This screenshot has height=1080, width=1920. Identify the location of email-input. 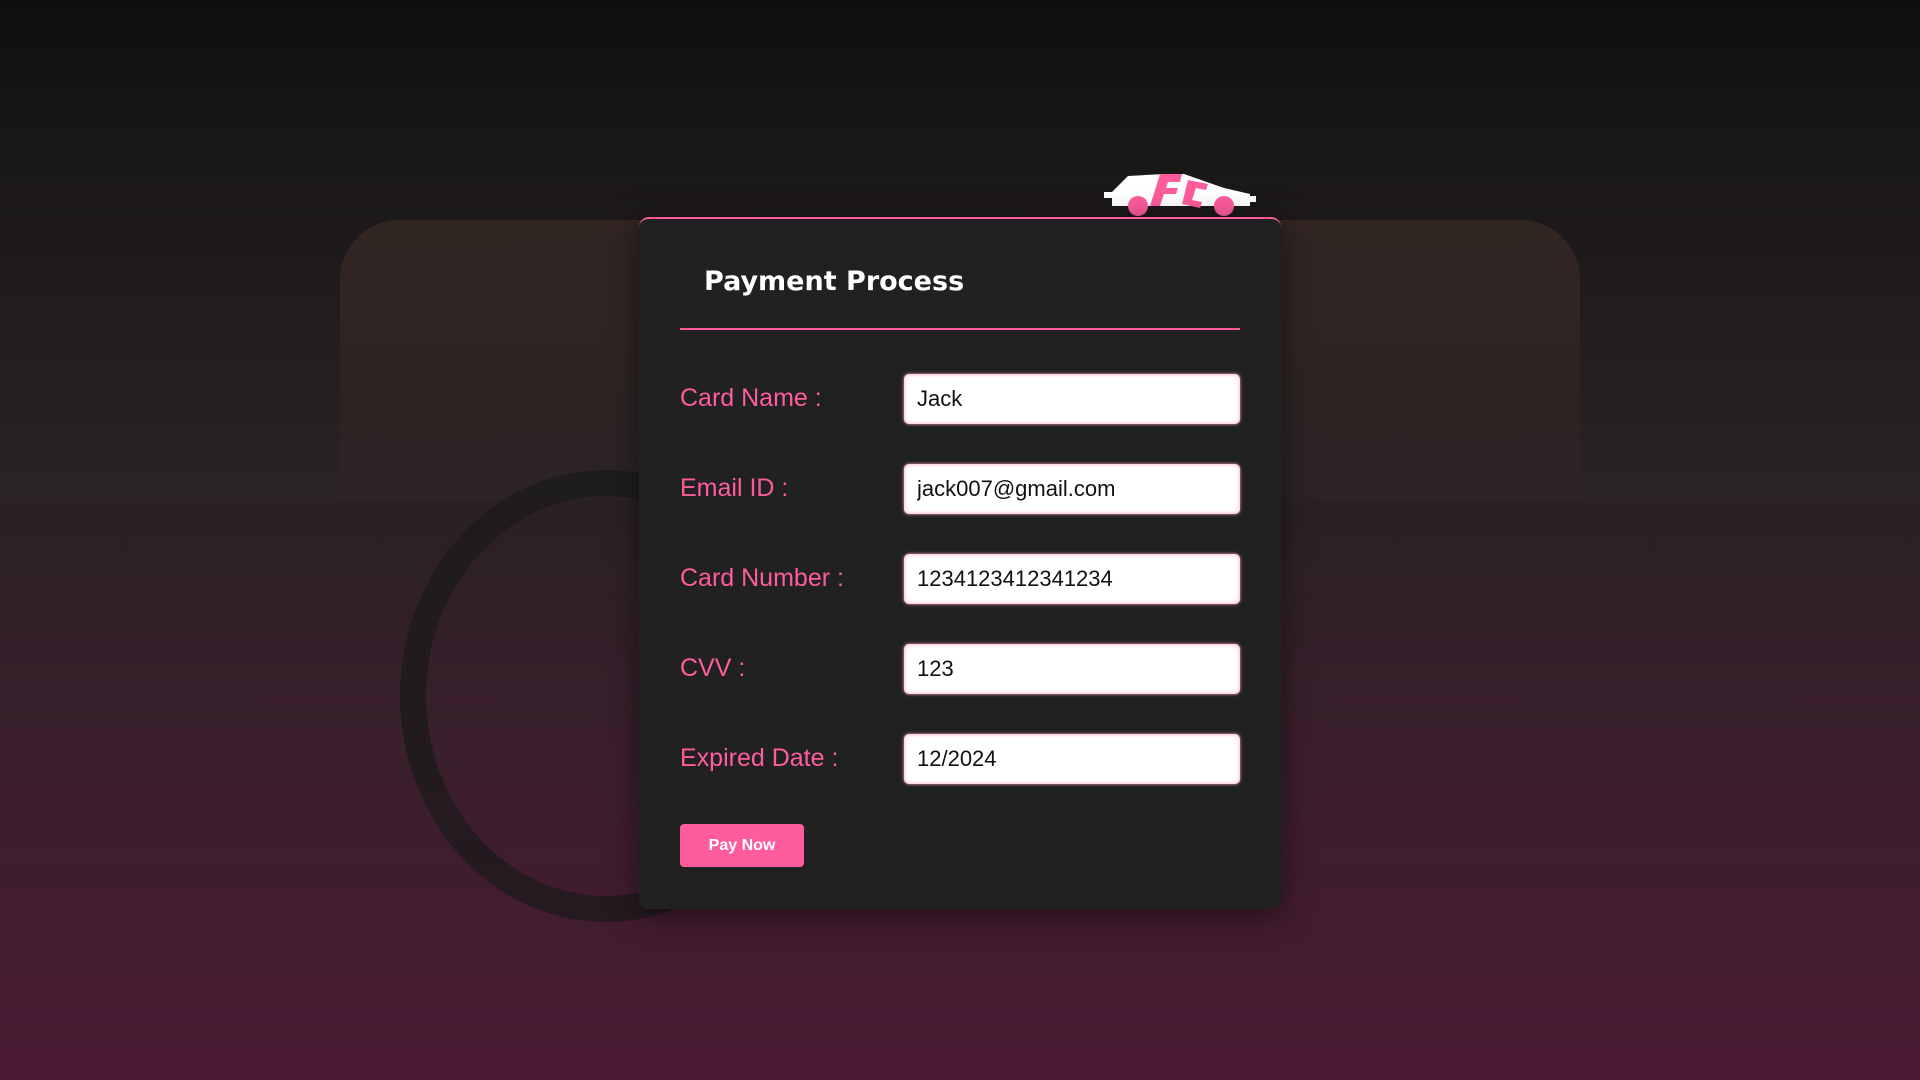
(1072, 489).